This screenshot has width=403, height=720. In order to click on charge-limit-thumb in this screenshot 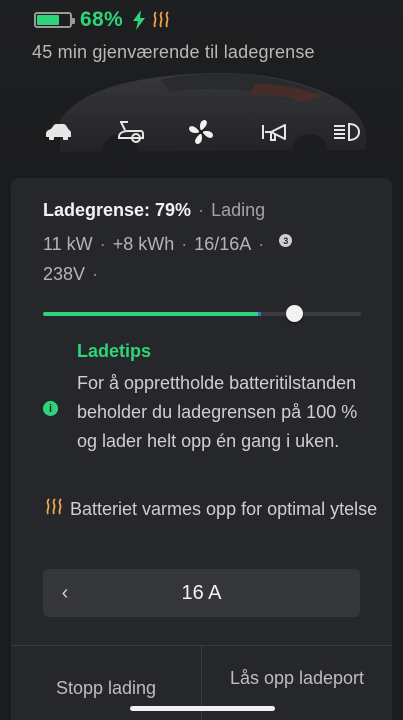, I will do `click(294, 313)`.